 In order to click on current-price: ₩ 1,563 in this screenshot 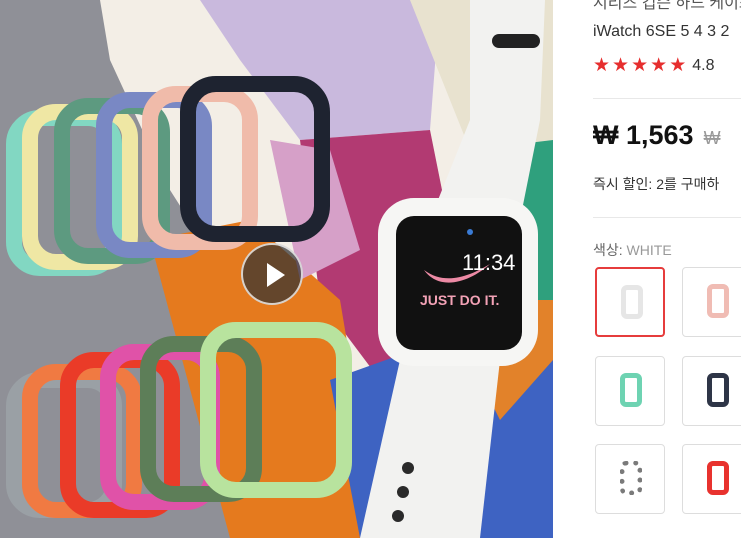, I will do `click(643, 135)`.